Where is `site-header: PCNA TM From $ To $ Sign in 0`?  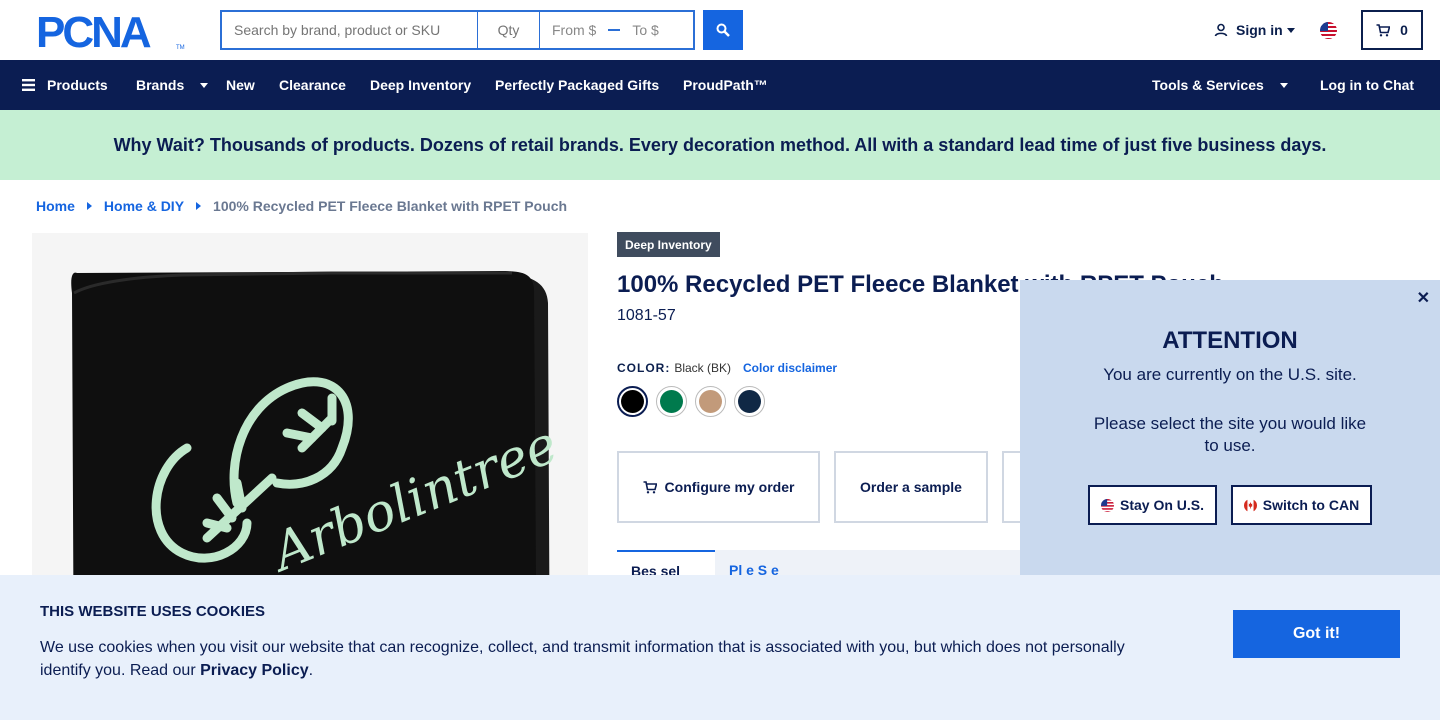
site-header: PCNA TM From $ To $ Sign in 0 is located at coordinates (720, 30).